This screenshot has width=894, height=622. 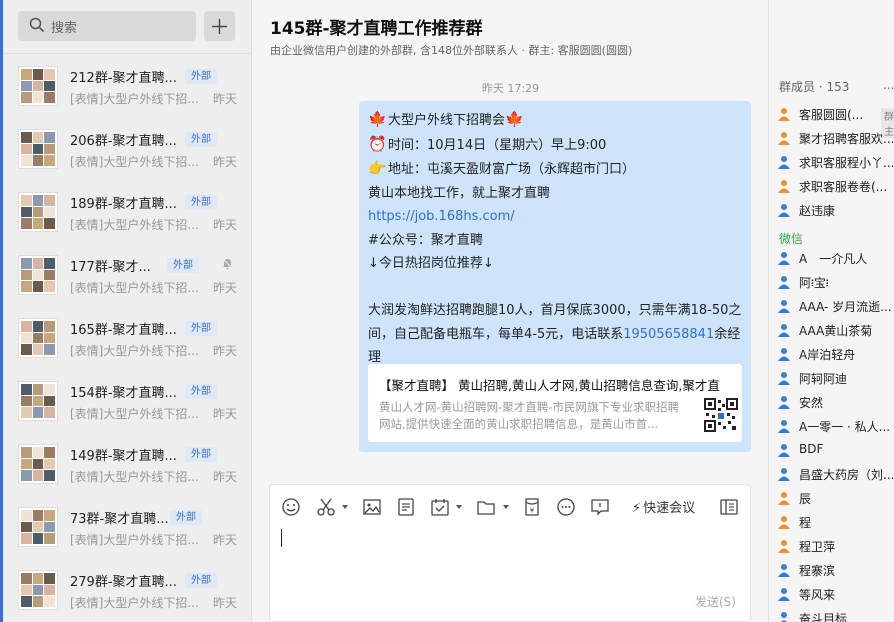 I want to click on red-packet-icon: ¥, so click(x=532, y=507).